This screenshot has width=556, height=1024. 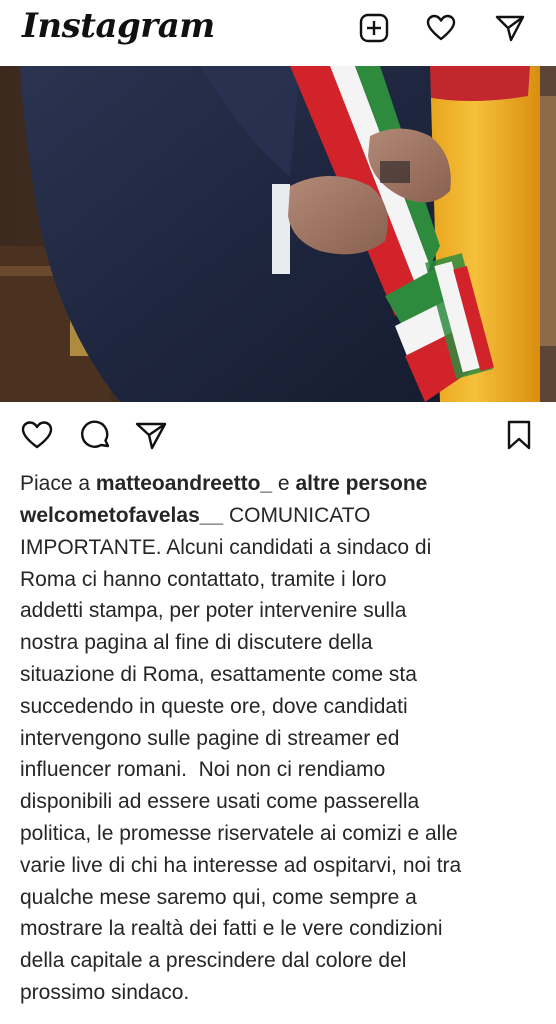 I want to click on post-action-bar, so click(x=278, y=435).